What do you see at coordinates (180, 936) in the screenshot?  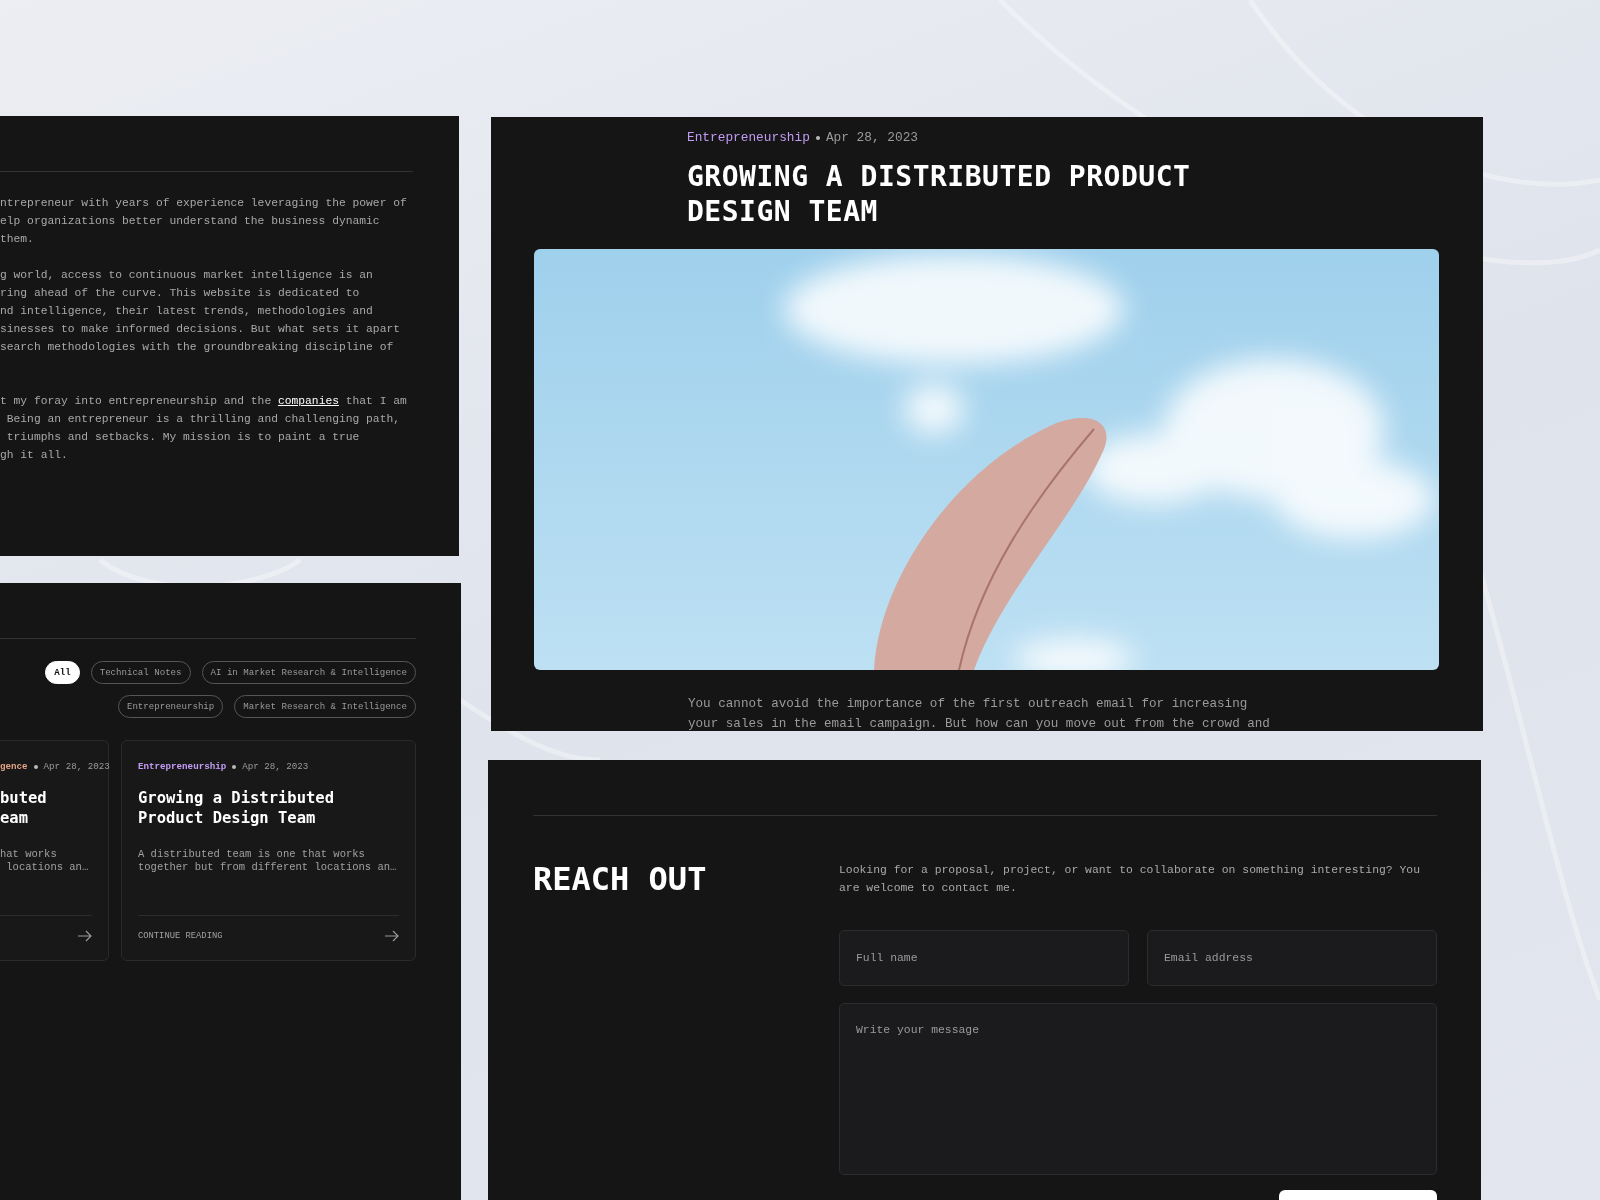 I see `continue-reading-link: CONTINUE READING` at bounding box center [180, 936].